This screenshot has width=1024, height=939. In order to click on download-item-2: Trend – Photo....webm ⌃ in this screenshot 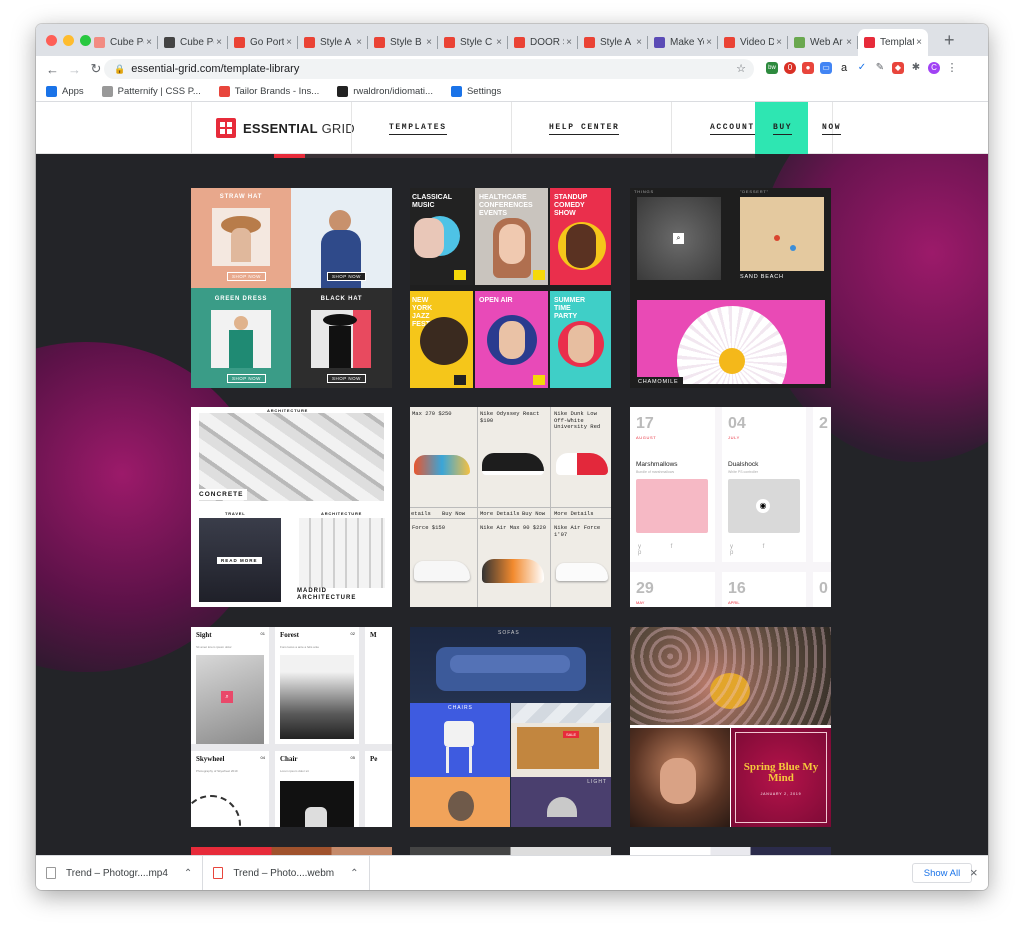, I will do `click(286, 872)`.